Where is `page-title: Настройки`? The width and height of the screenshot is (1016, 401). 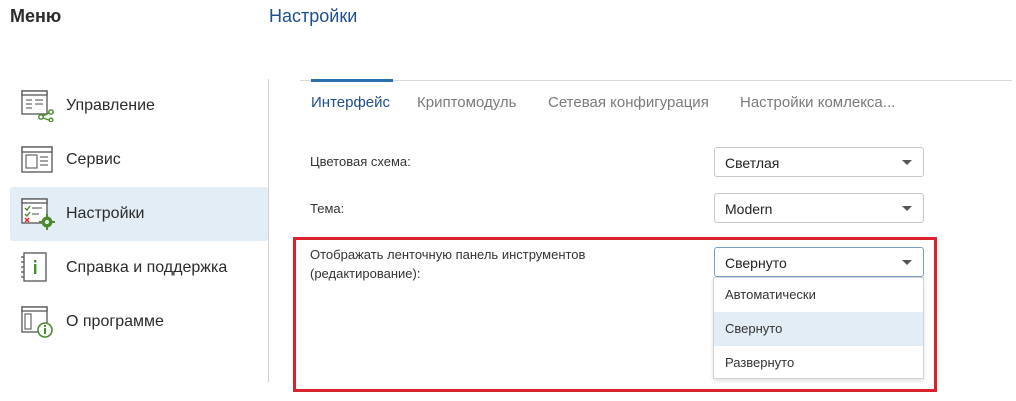
page-title: Настройки is located at coordinates (313, 16).